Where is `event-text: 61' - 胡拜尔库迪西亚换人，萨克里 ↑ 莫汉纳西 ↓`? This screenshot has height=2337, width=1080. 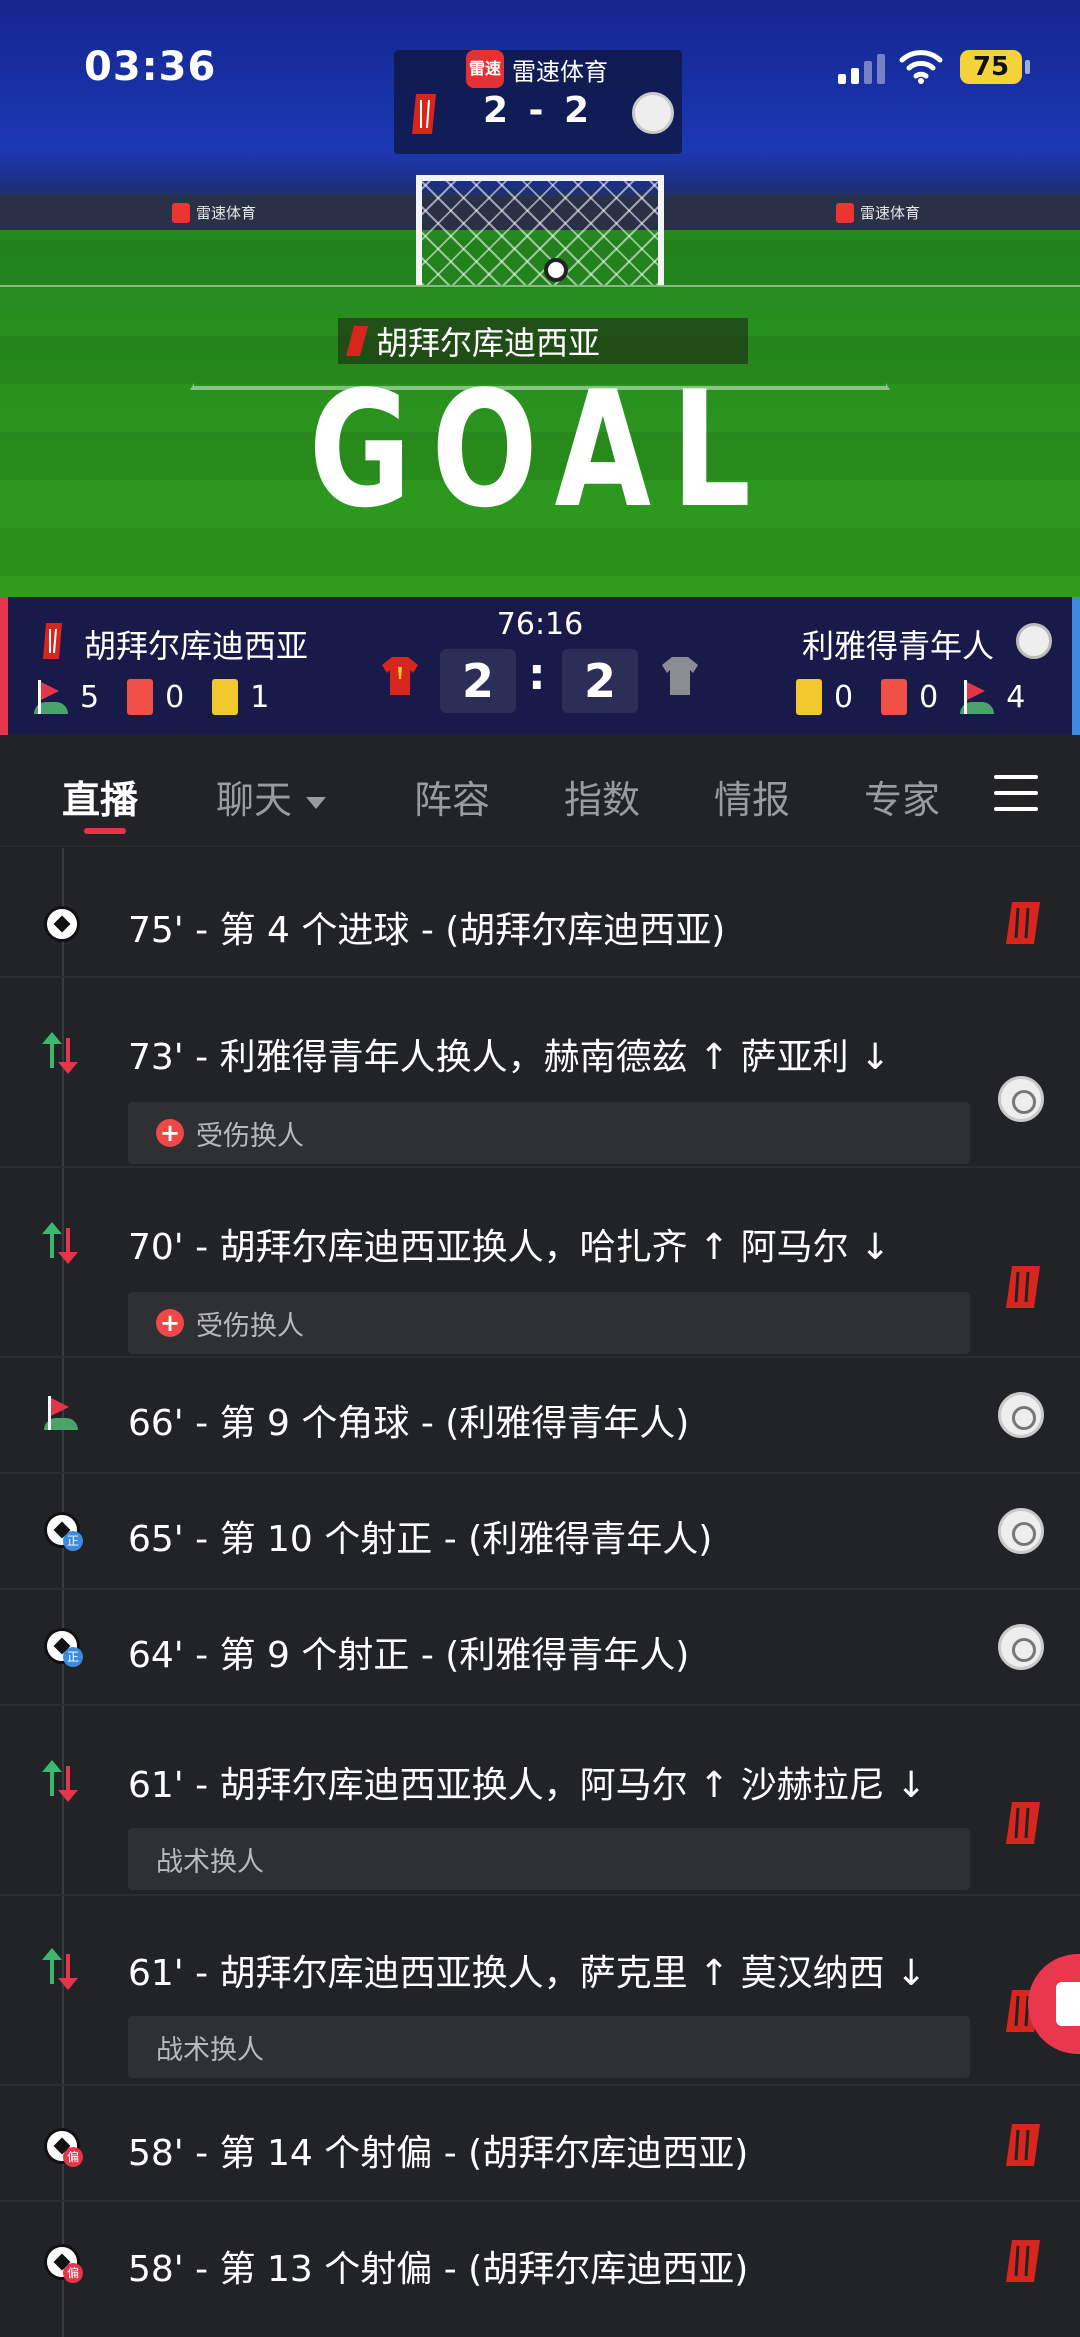 event-text: 61' - 胡拜尔库迪西亚换人，萨克里 ↑ 莫汉纳西 ↓ is located at coordinates (527, 1973).